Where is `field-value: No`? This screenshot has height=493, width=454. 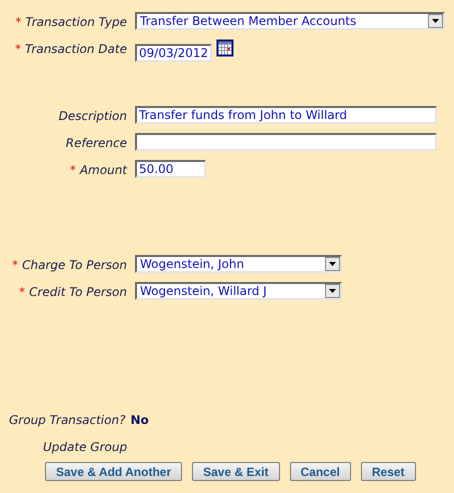
field-value: No is located at coordinates (139, 420).